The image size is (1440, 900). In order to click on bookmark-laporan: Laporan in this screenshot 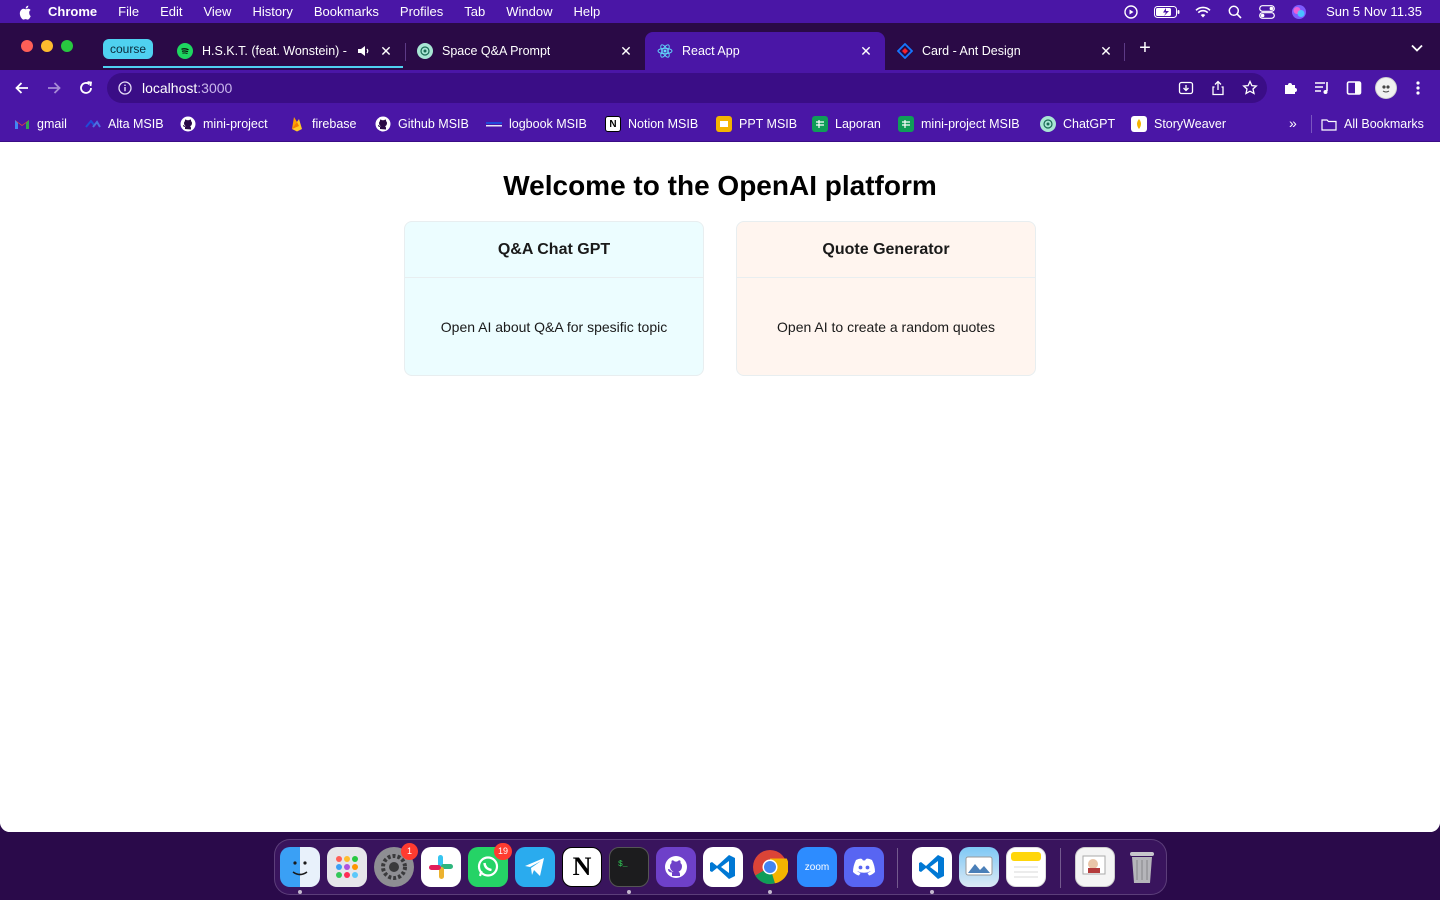, I will do `click(846, 124)`.